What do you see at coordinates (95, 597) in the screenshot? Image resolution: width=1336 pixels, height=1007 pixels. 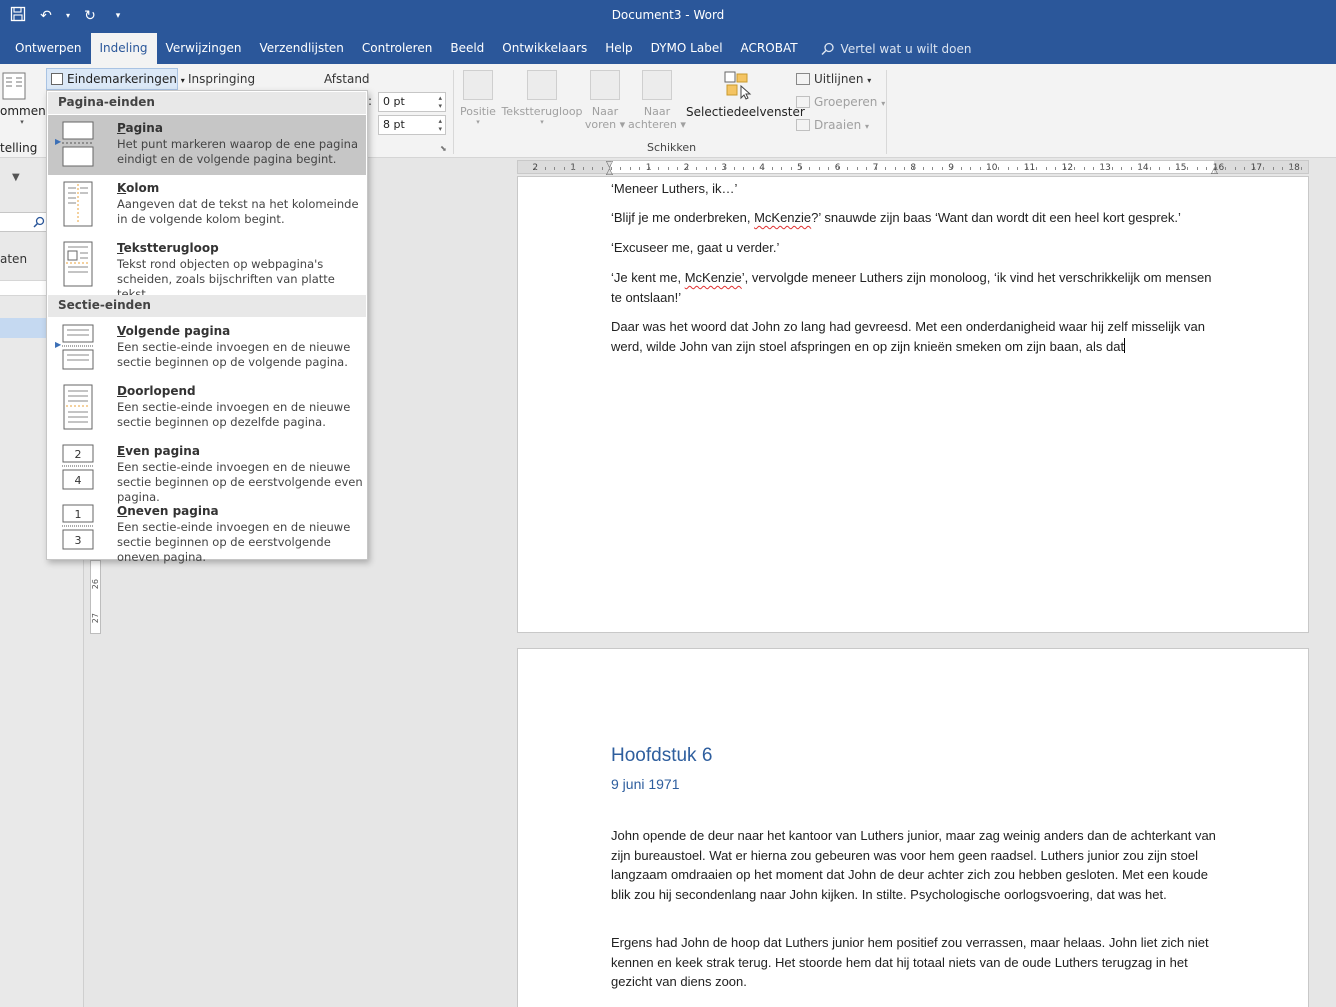 I see `vertical-ruler: 26 27` at bounding box center [95, 597].